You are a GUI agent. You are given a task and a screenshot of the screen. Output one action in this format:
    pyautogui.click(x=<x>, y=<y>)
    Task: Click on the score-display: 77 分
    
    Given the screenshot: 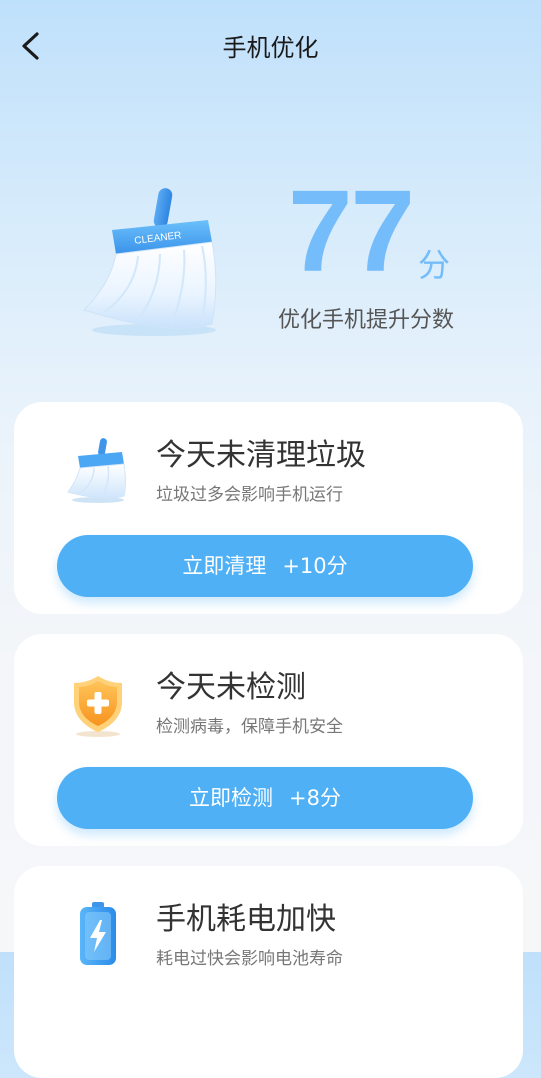 What is the action you would take?
    pyautogui.click(x=408, y=231)
    